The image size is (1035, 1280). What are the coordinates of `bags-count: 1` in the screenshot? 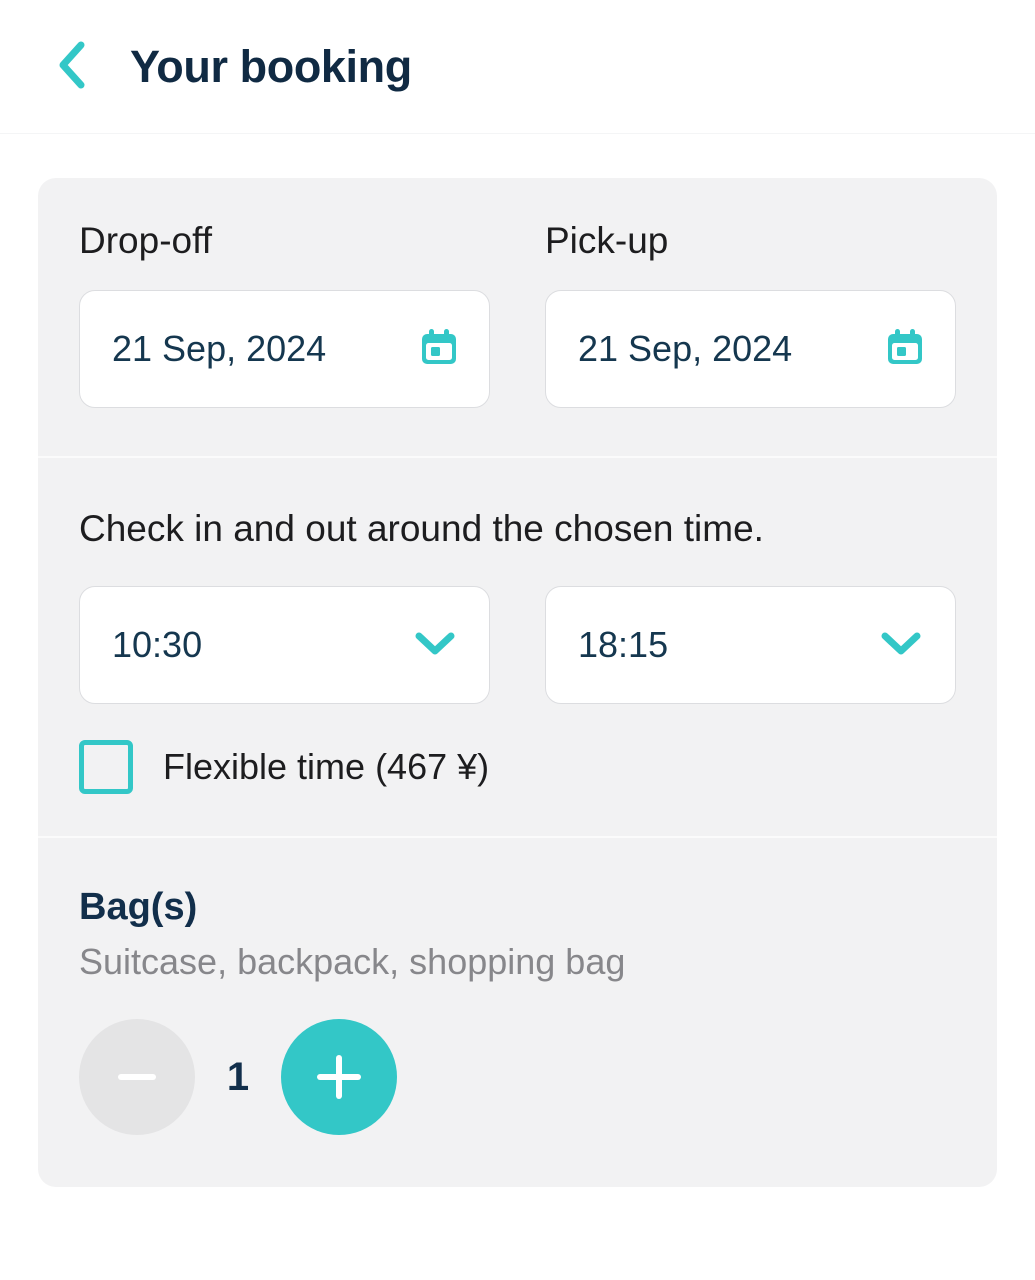 It's located at (238, 1076).